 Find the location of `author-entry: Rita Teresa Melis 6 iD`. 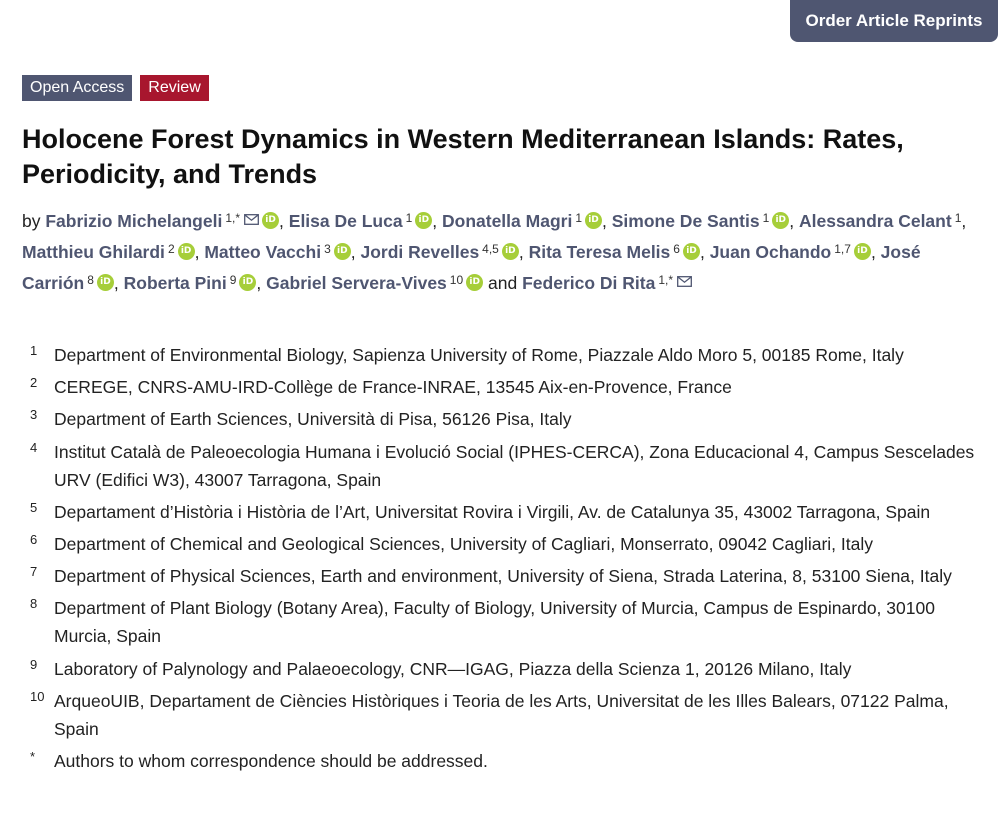

author-entry: Rita Teresa Melis 6 iD is located at coordinates (614, 252).